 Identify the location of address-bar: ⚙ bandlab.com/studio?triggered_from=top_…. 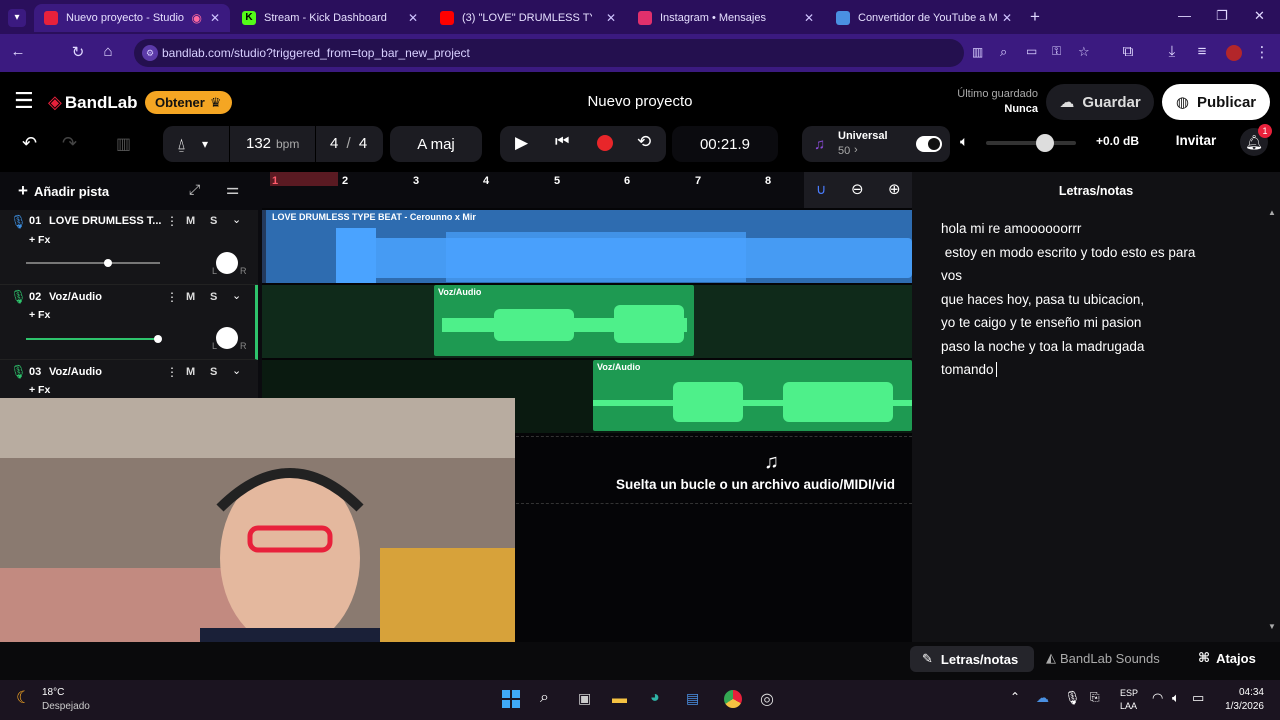
(612, 53).